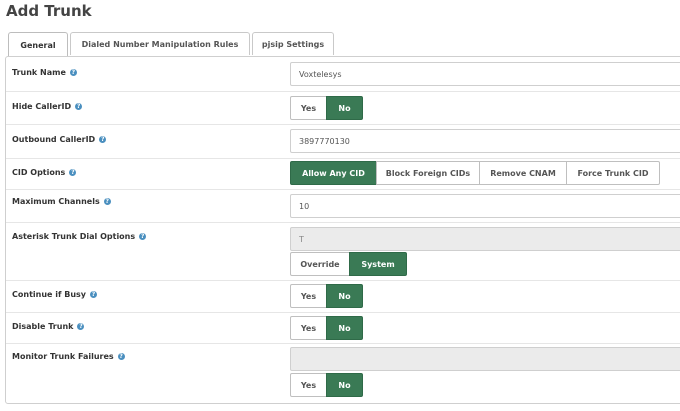 Image resolution: width=680 pixels, height=411 pixels. I want to click on disable-trunk-label-text: Disable Trunk, so click(43, 326).